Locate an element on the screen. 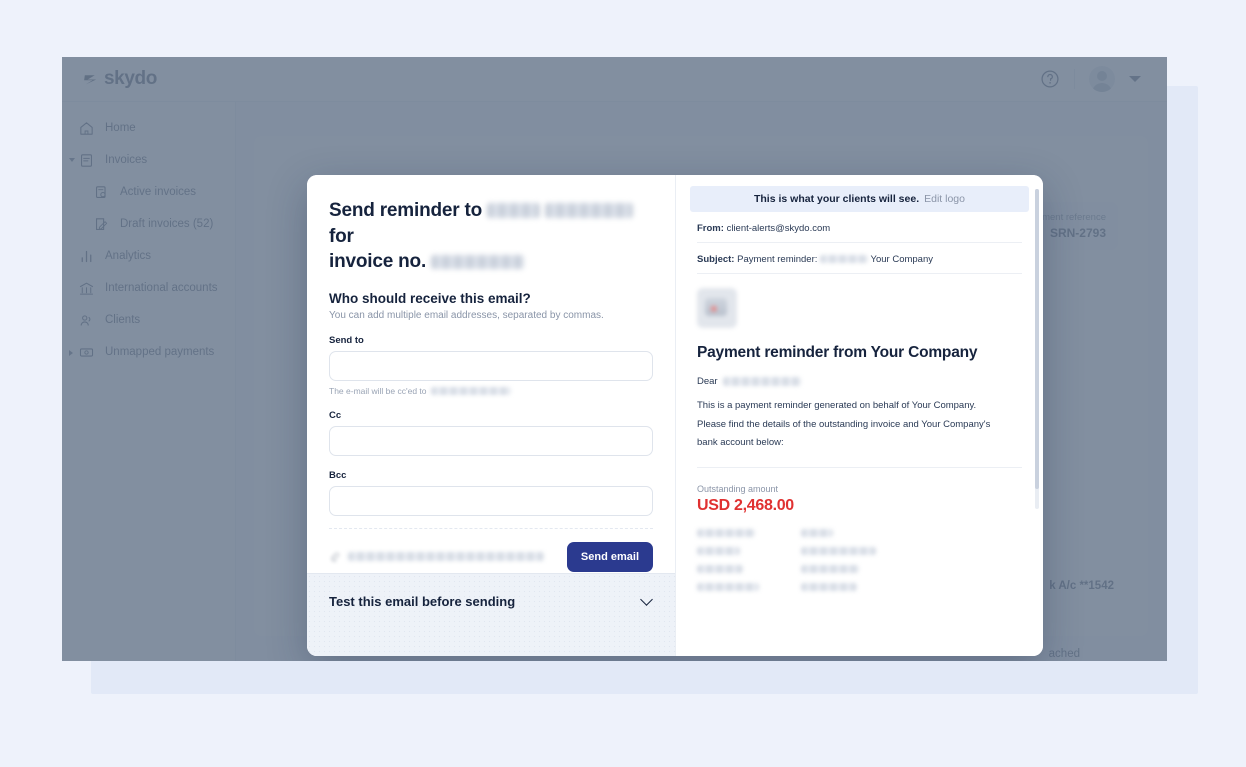 The width and height of the screenshot is (1246, 767). bar-chart-icon is located at coordinates (86, 256).